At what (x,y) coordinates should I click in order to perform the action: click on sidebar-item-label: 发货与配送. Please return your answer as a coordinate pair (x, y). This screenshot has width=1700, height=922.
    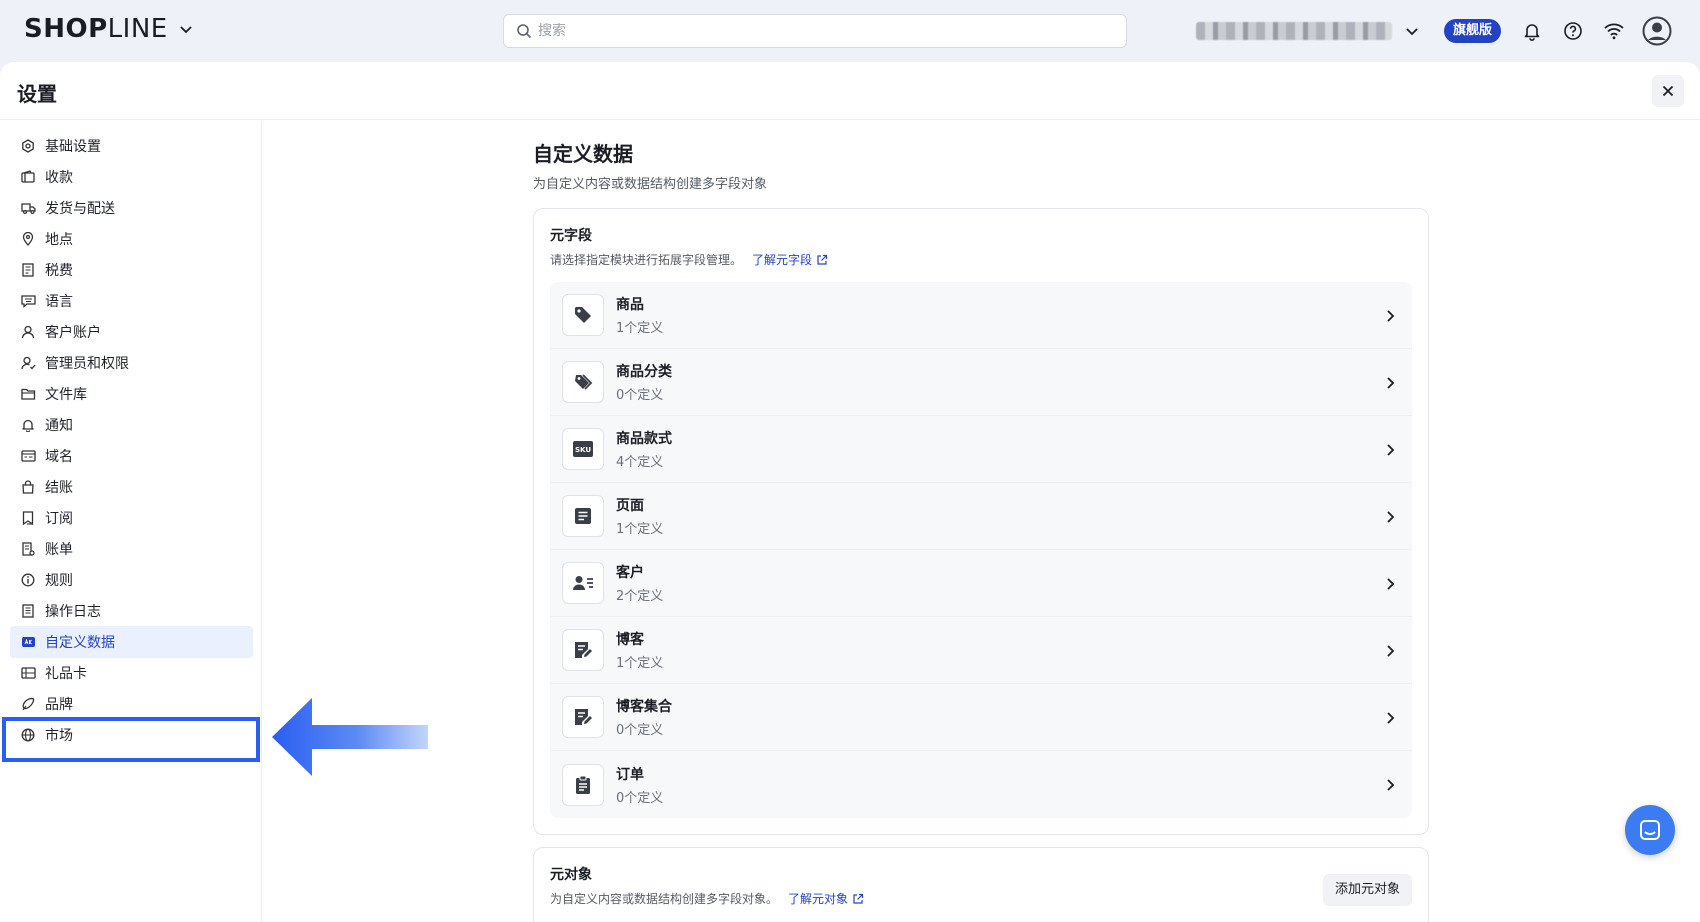
    Looking at the image, I should click on (80, 209).